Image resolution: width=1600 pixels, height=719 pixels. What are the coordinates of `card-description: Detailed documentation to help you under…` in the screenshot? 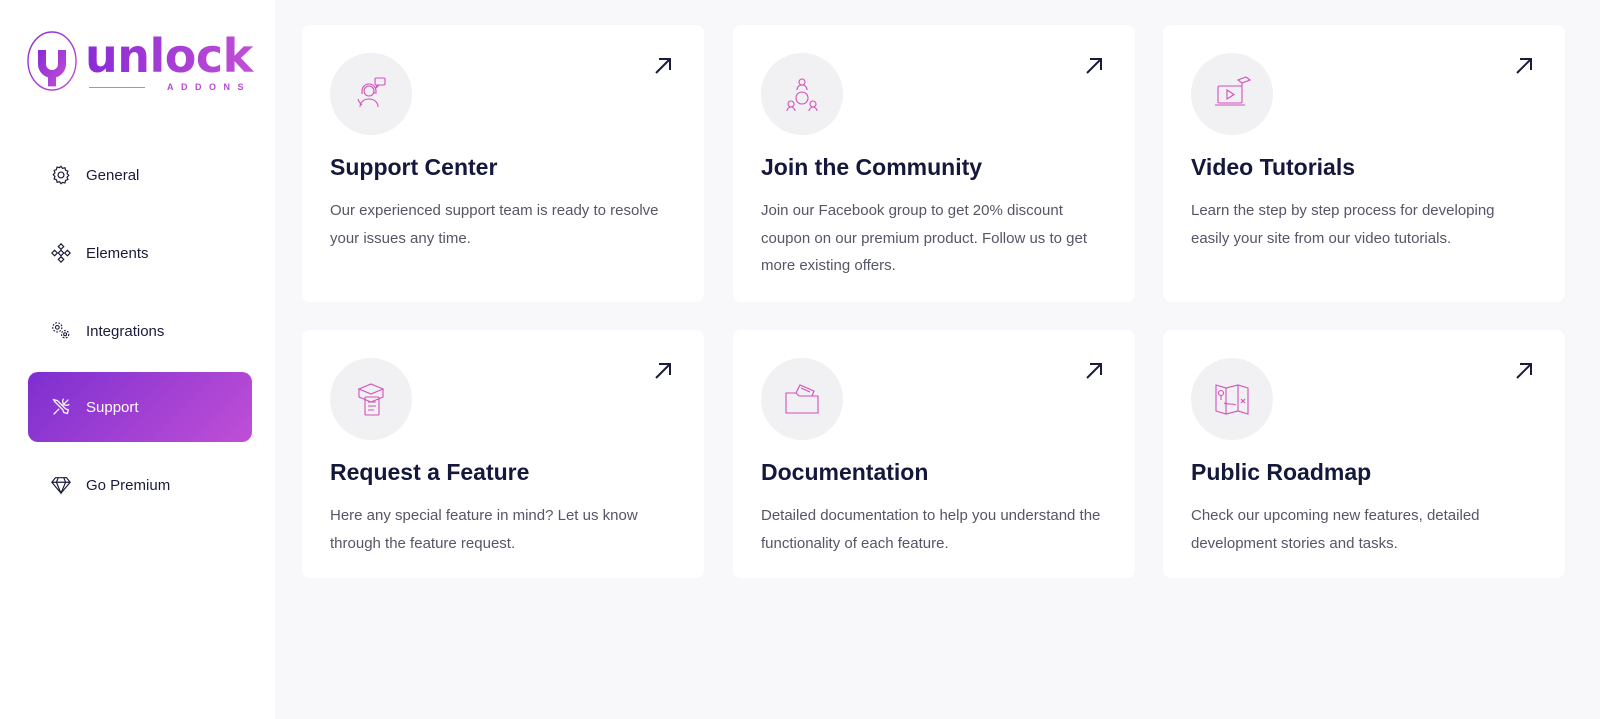 It's located at (931, 529).